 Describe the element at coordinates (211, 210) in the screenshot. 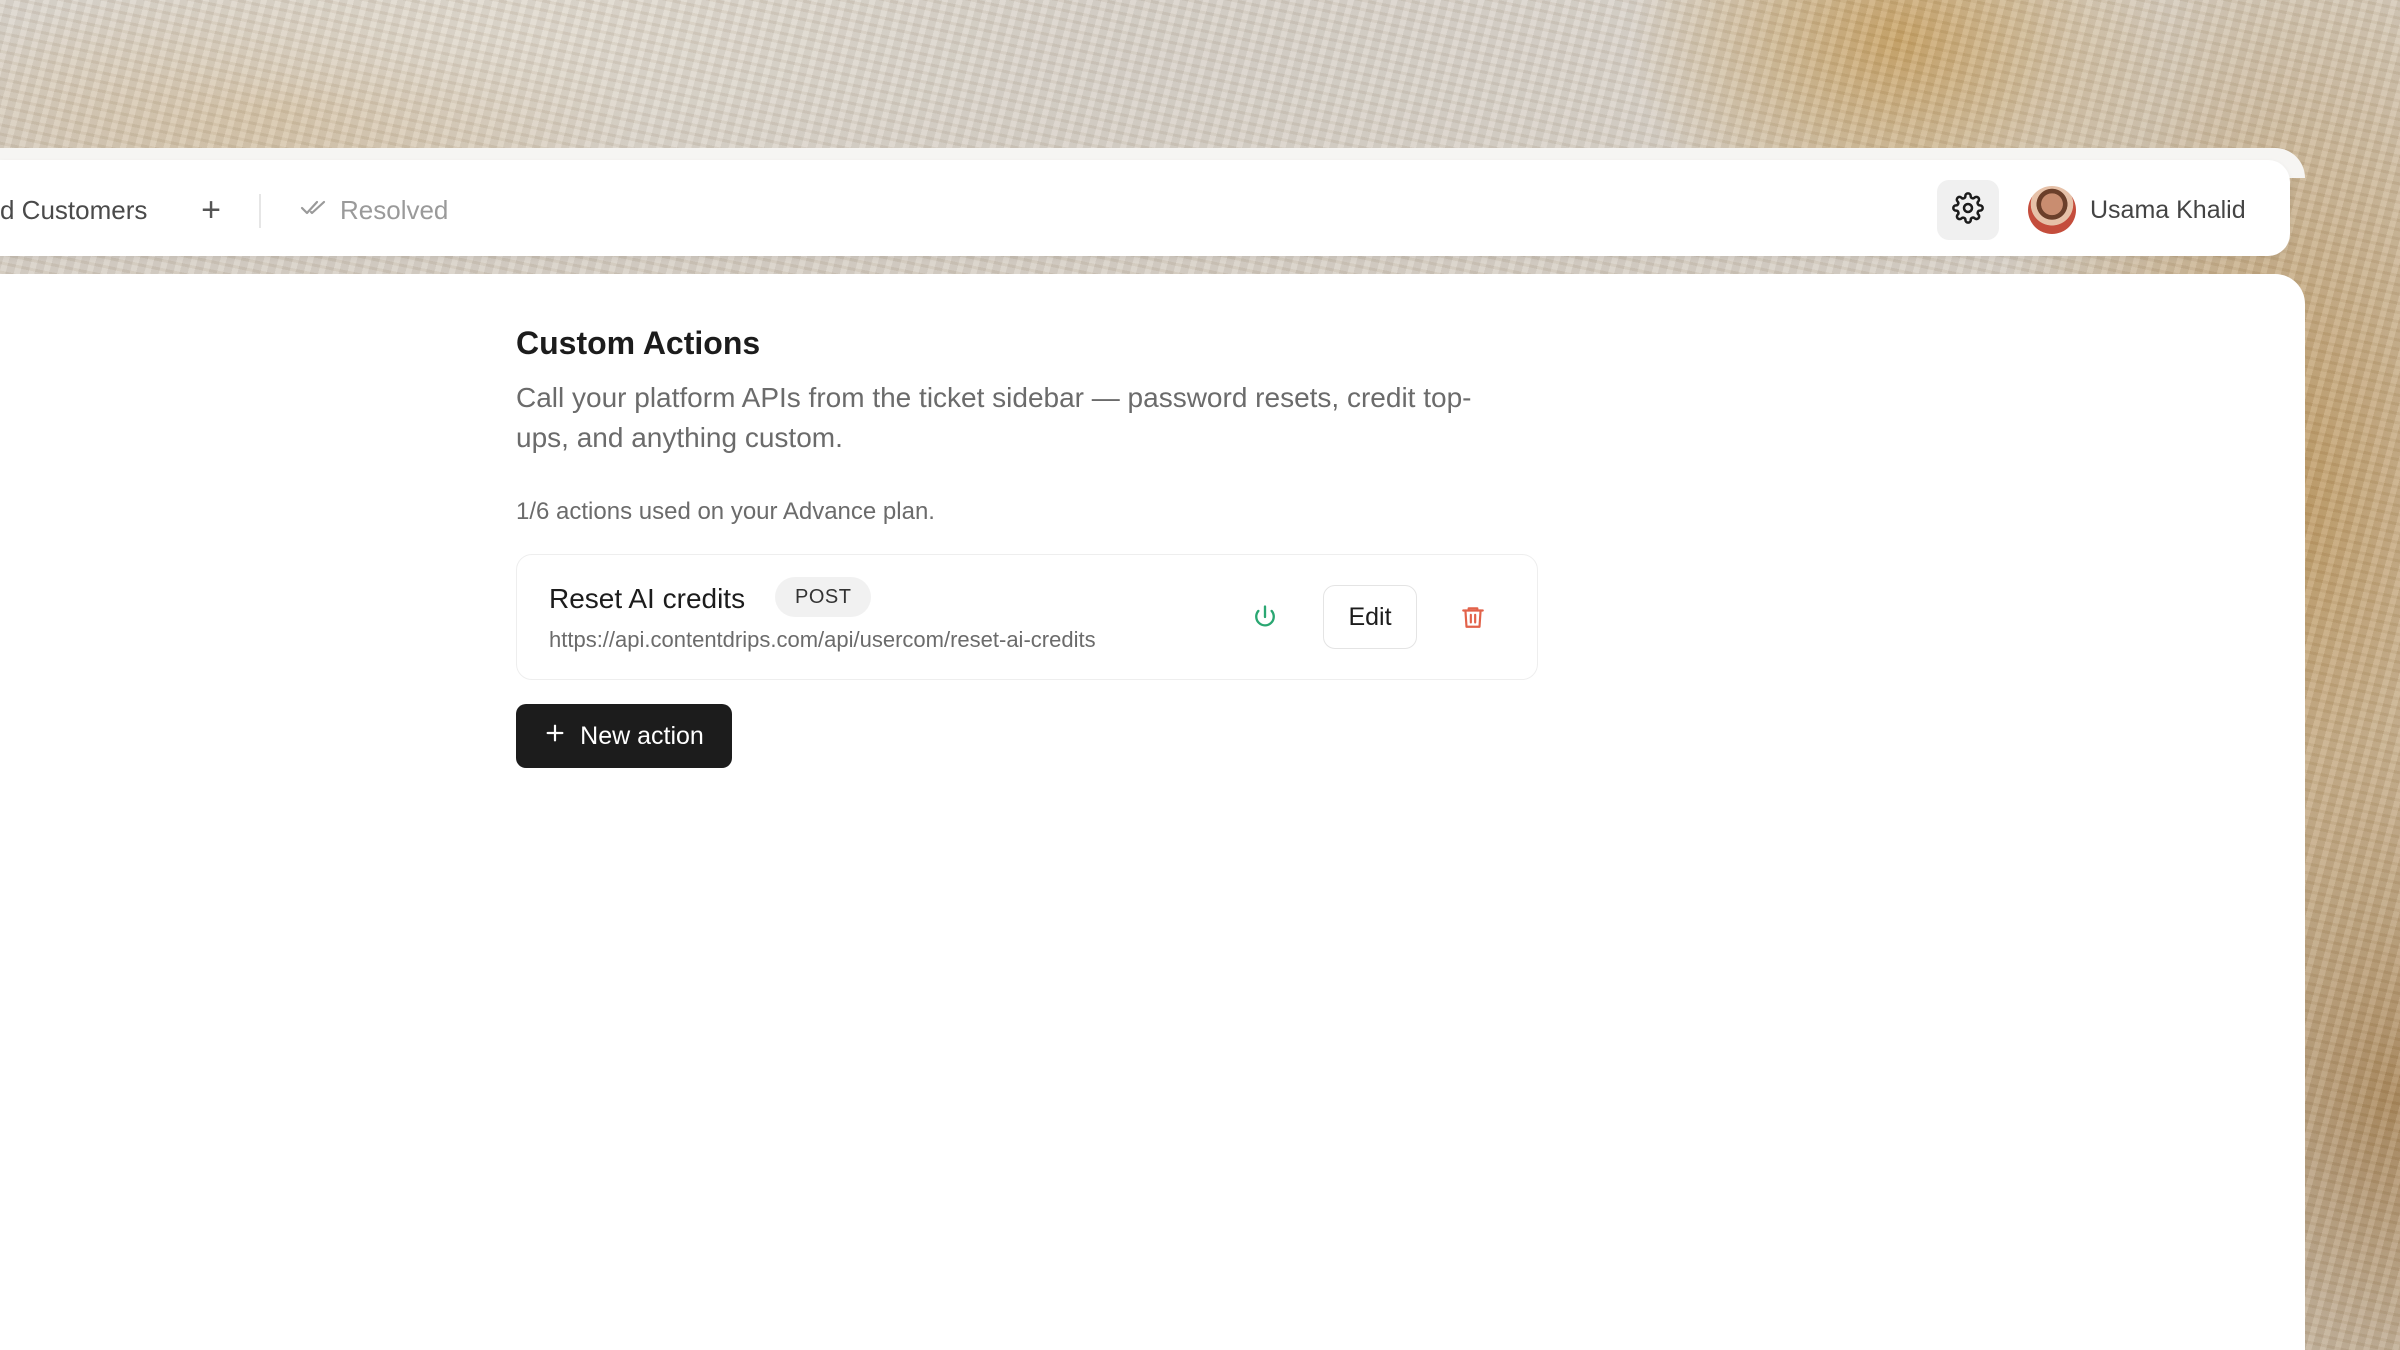

I see `add-tab-button: +` at that location.